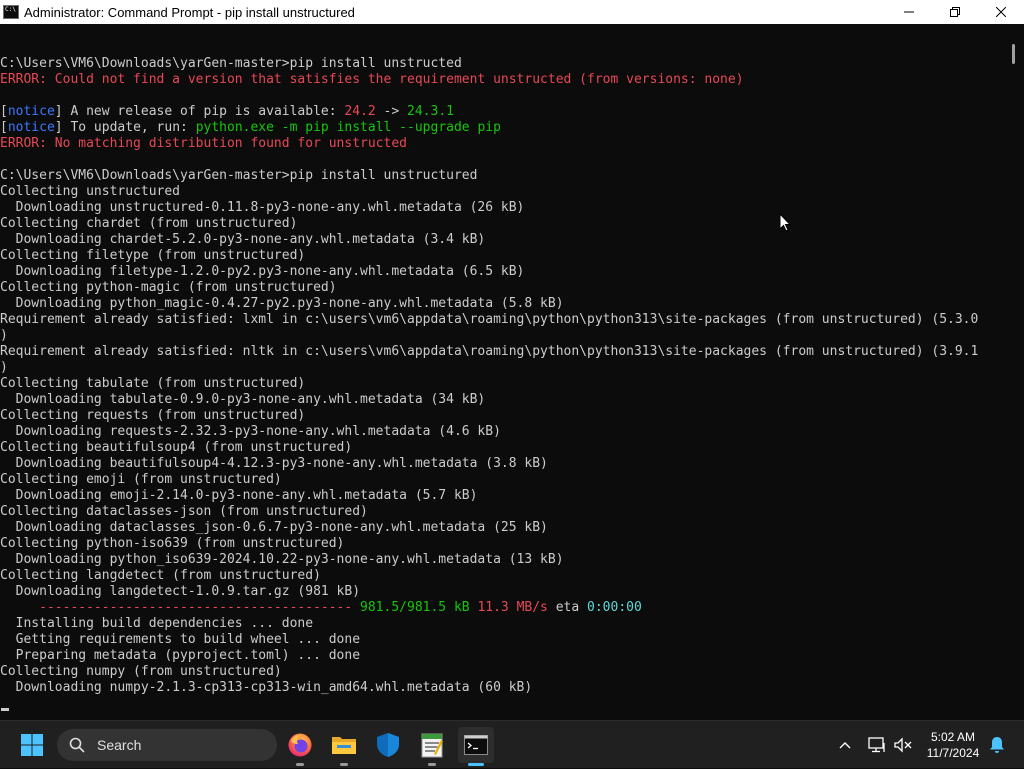 This screenshot has width=1024, height=769. I want to click on taskbar-file-explorer, so click(344, 746).